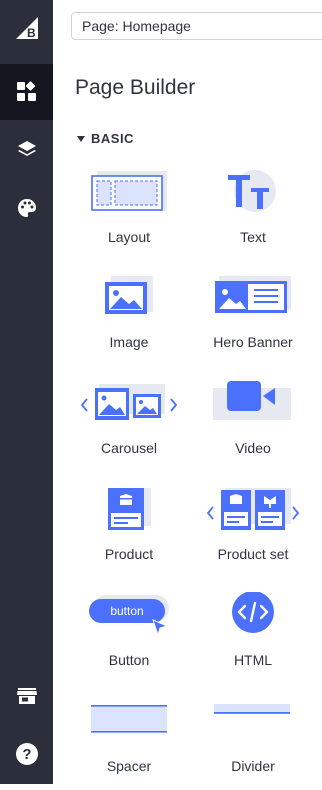 The width and height of the screenshot is (322, 790). I want to click on image-icon, so click(129, 295).